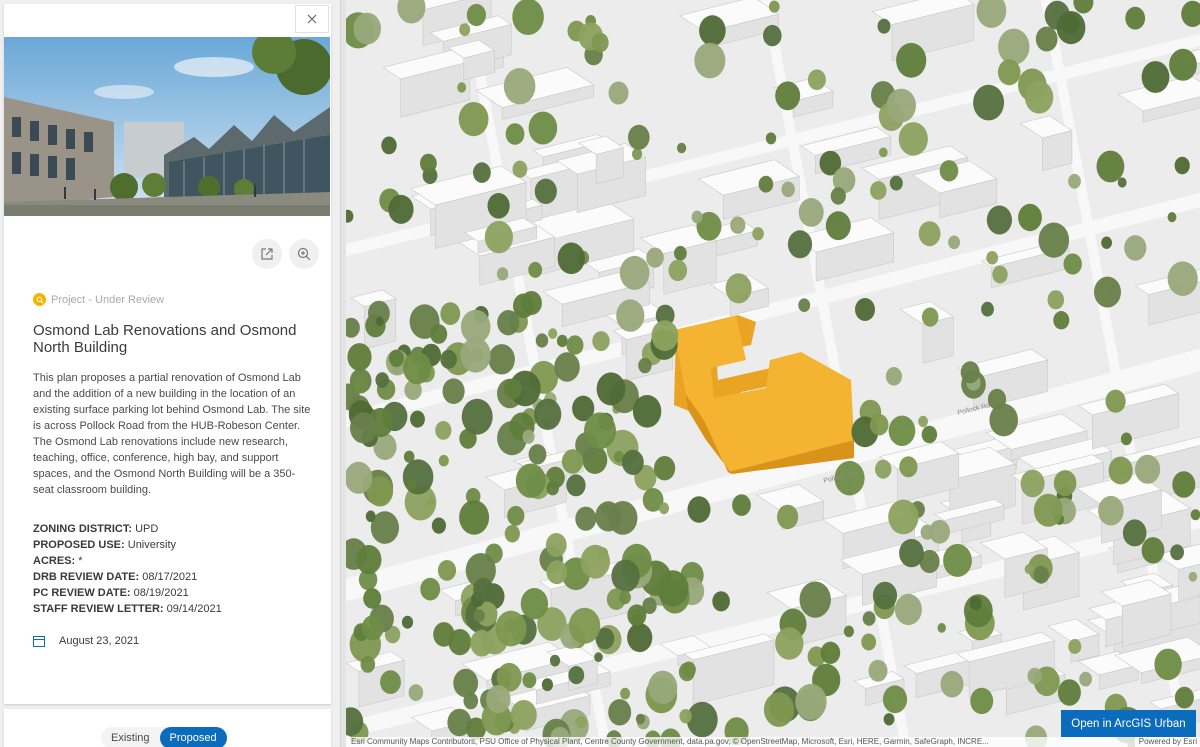  I want to click on close-icon, so click(312, 19).